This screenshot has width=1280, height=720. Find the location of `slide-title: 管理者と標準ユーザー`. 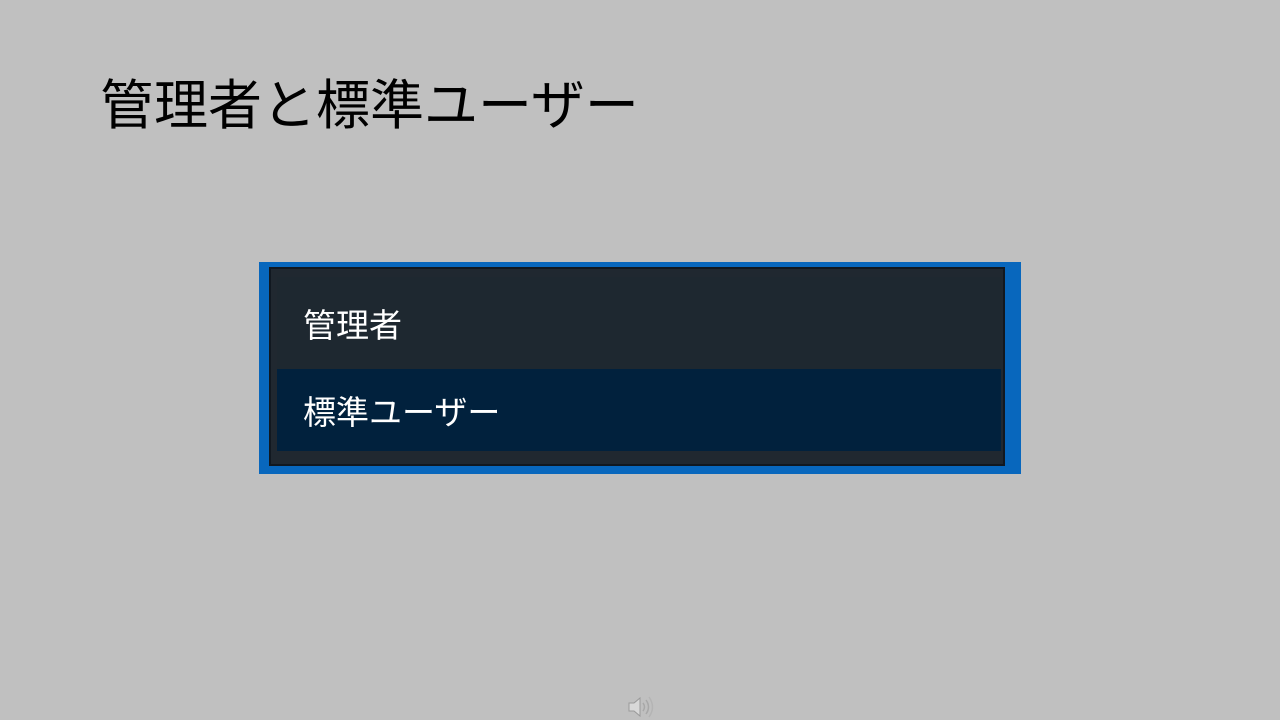

slide-title: 管理者と標準ユーザー is located at coordinates (369, 105).